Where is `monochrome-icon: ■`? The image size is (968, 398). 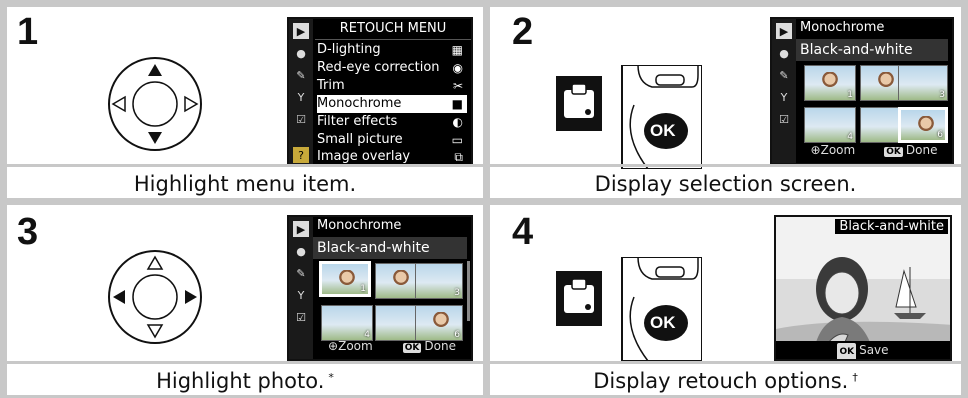
monochrome-icon: ■ is located at coordinates (457, 104).